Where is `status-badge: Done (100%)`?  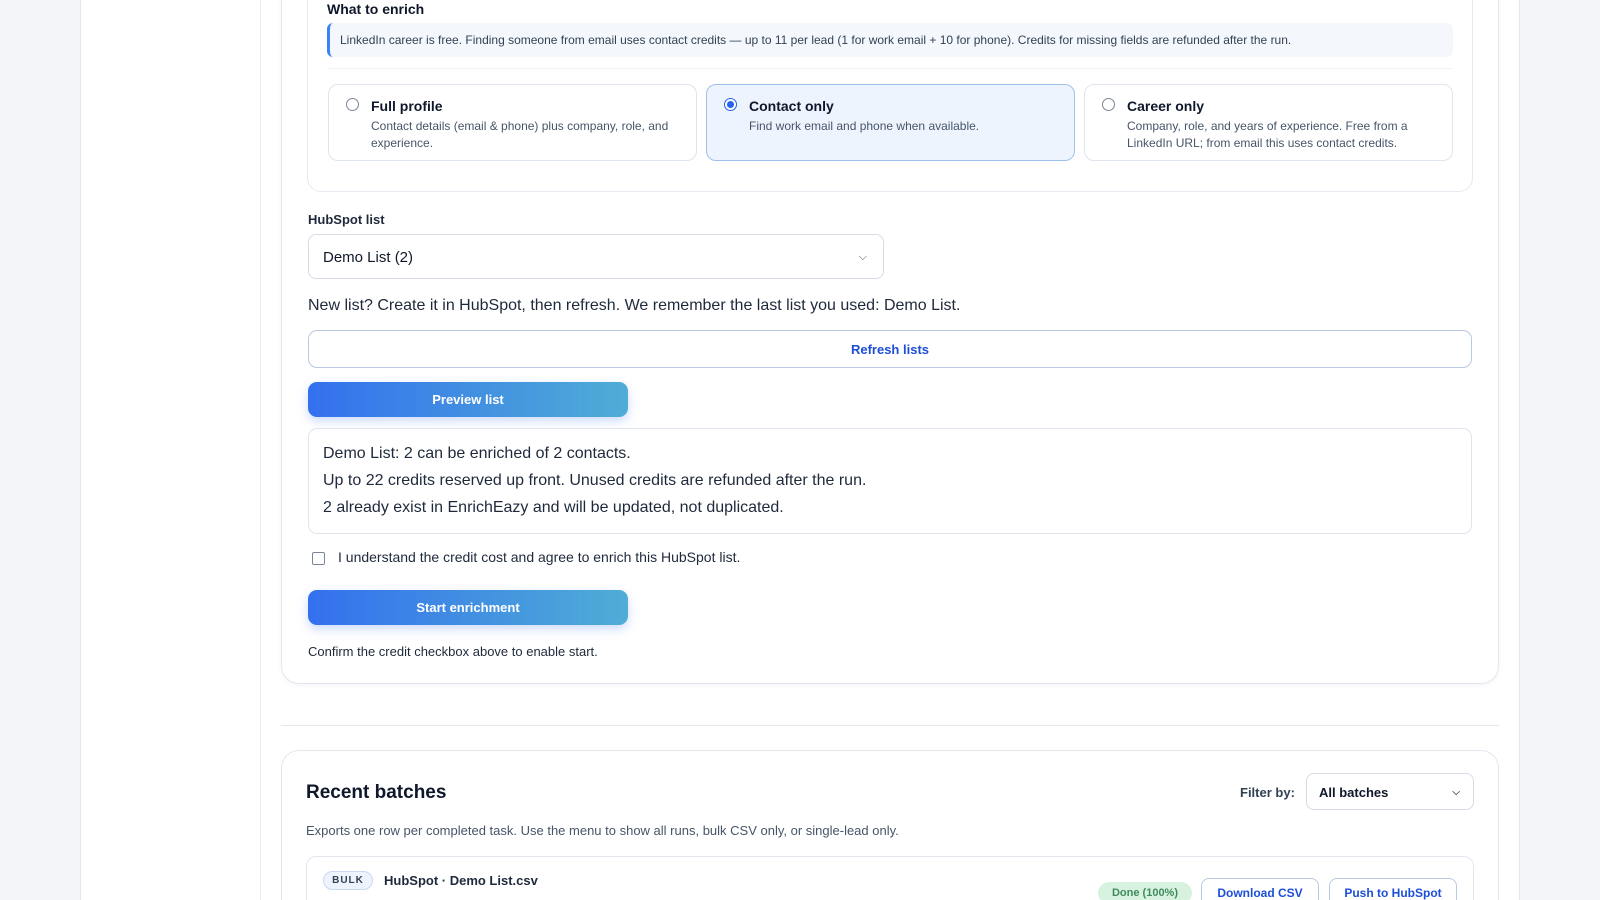
status-badge: Done (100%) is located at coordinates (1145, 891).